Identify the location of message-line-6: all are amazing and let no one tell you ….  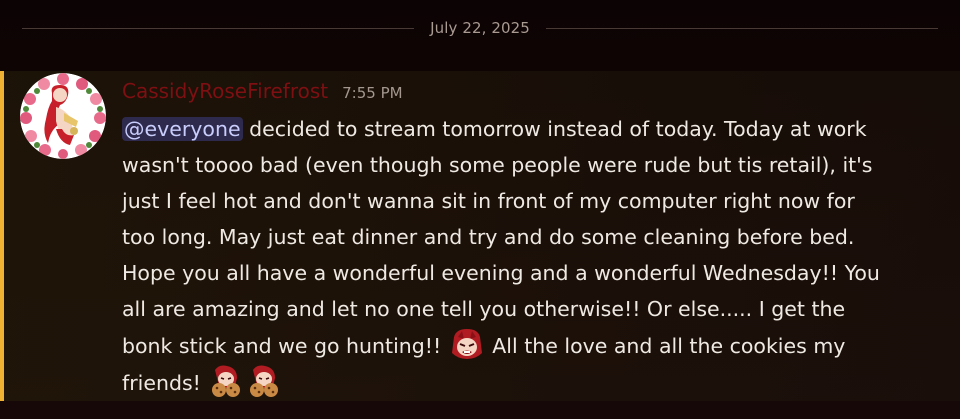
(484, 309).